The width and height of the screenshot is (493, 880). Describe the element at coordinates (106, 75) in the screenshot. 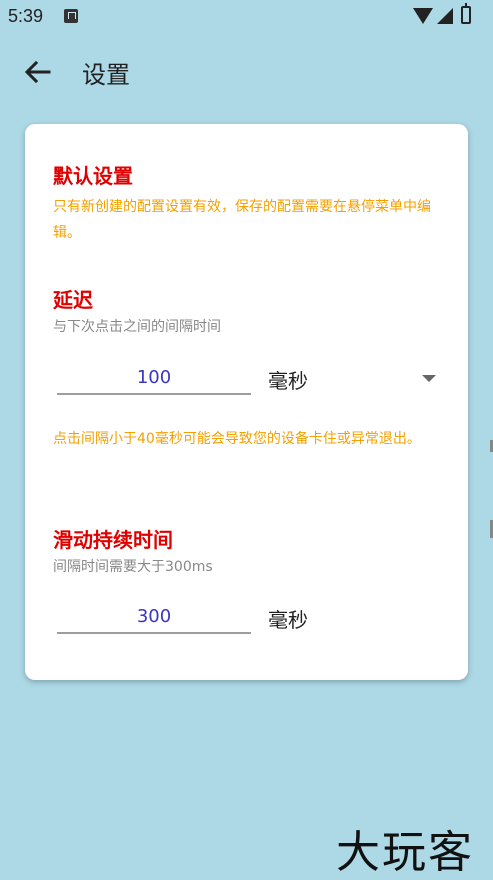

I see `page-title: 设置` at that location.